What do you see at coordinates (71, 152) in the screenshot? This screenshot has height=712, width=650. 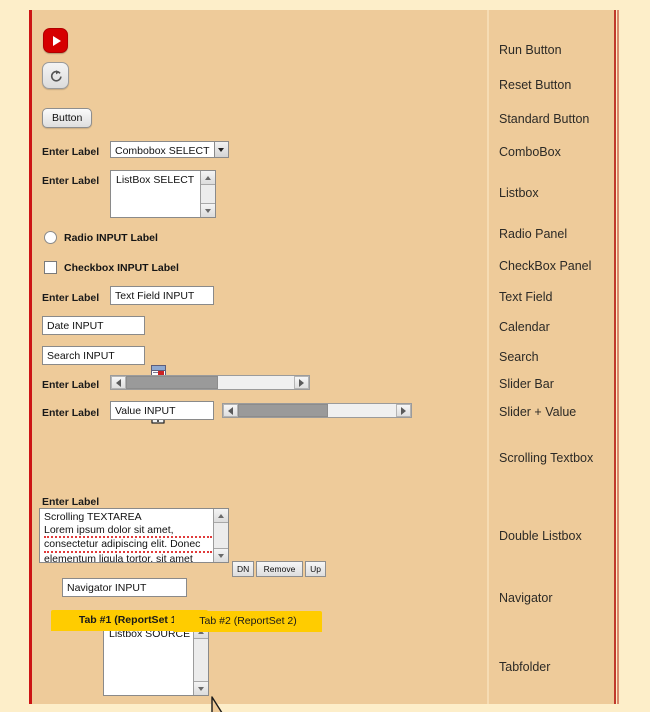 I see `combobox-label: Enter Label` at bounding box center [71, 152].